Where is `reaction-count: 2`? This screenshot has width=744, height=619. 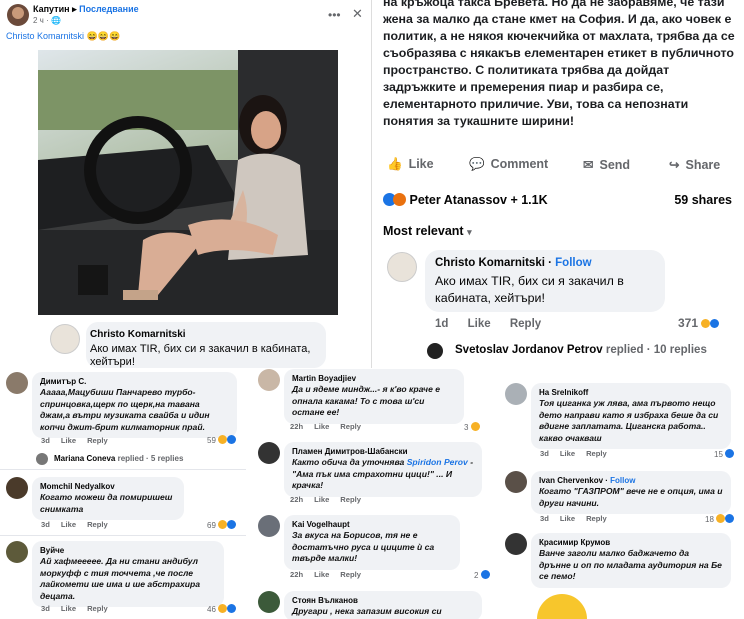 reaction-count: 2 is located at coordinates (476, 575).